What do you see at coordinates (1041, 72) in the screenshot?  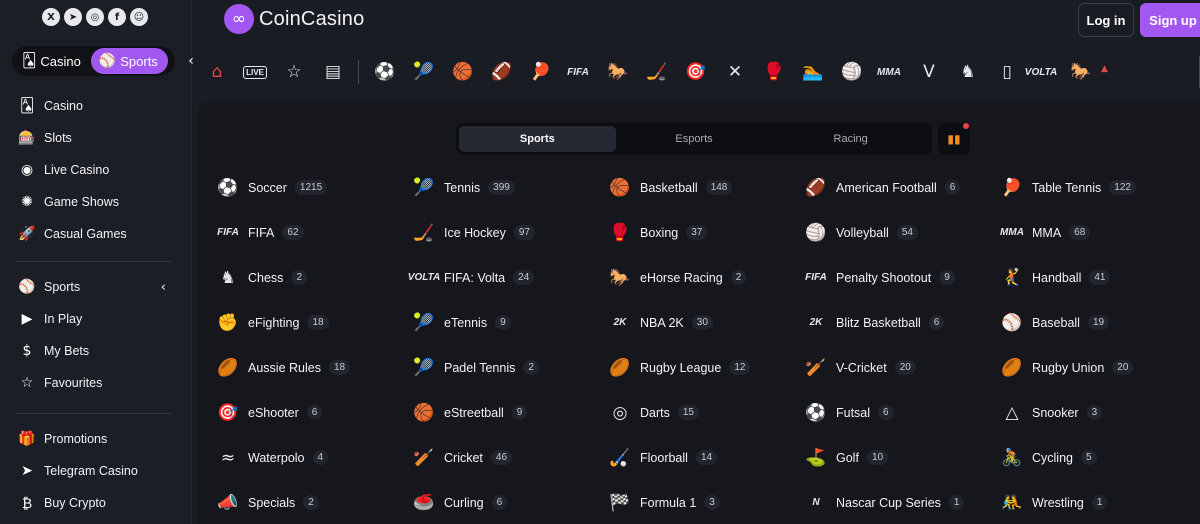 I see `fifa-volta-icon: VOLTA` at bounding box center [1041, 72].